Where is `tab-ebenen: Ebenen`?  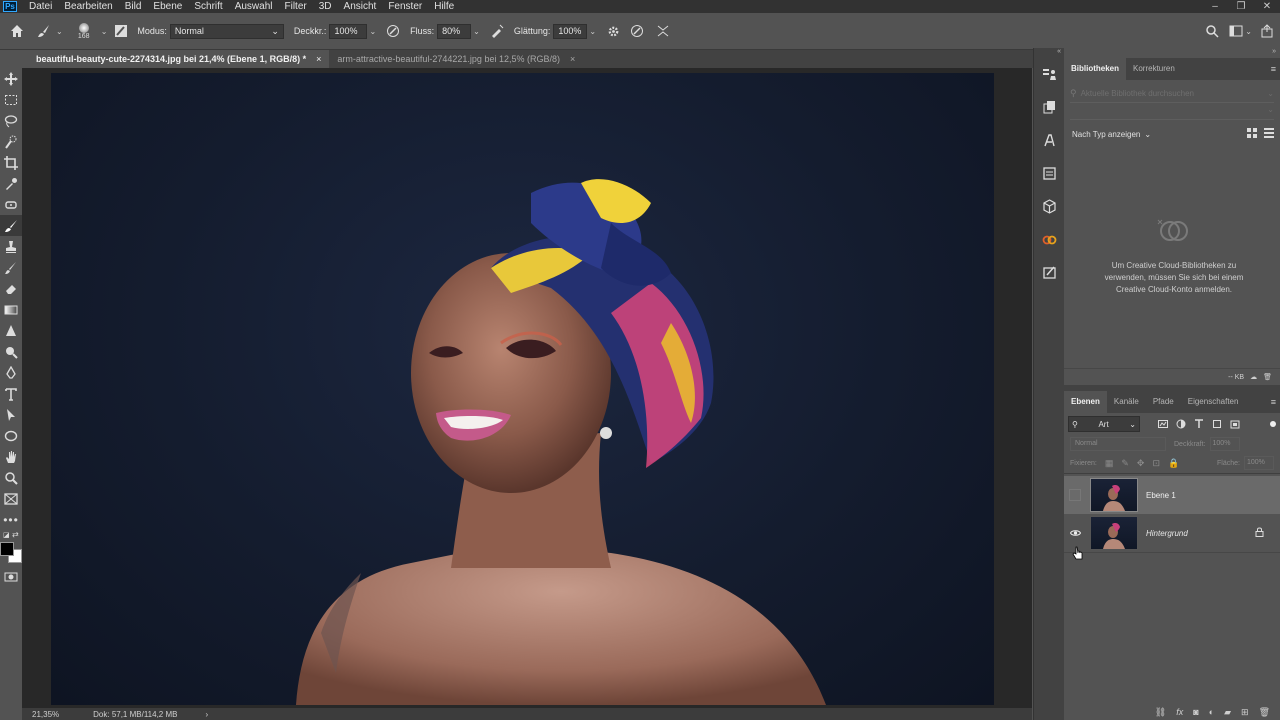 tab-ebenen: Ebenen is located at coordinates (1085, 402).